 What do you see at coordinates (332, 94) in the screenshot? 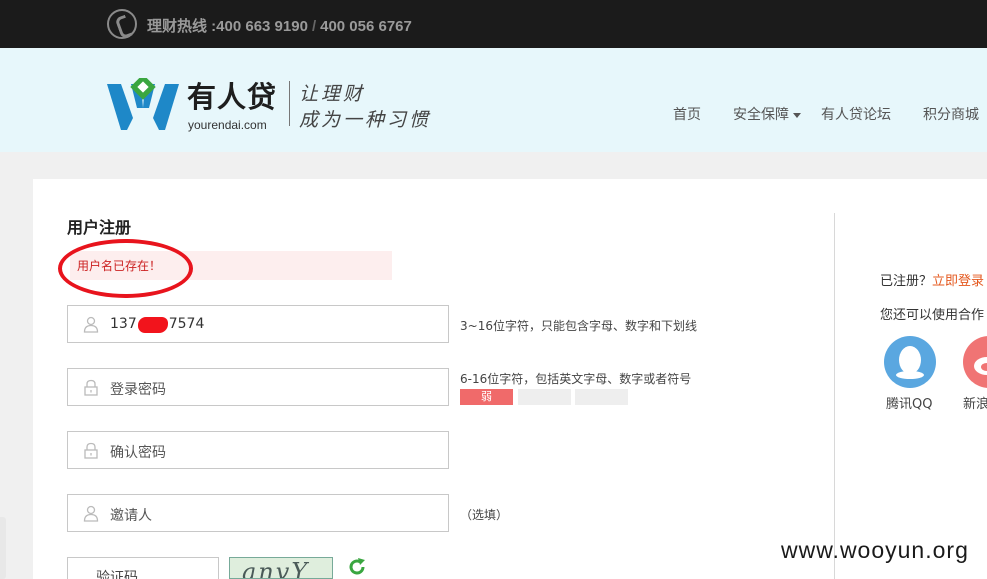
I see `slogan-line-1: 让理财` at bounding box center [332, 94].